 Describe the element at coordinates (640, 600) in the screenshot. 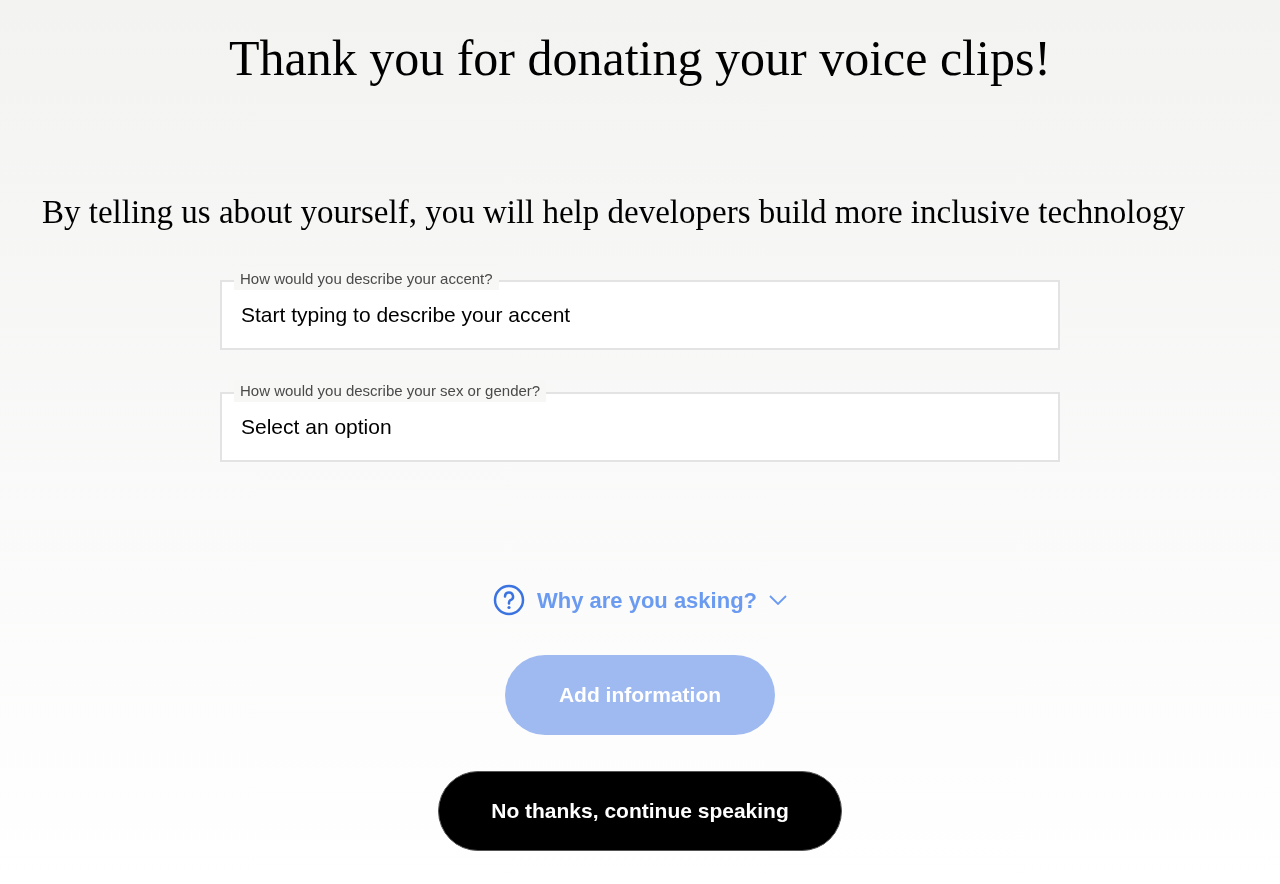

I see `why-asking-link: Why are you asking?` at that location.